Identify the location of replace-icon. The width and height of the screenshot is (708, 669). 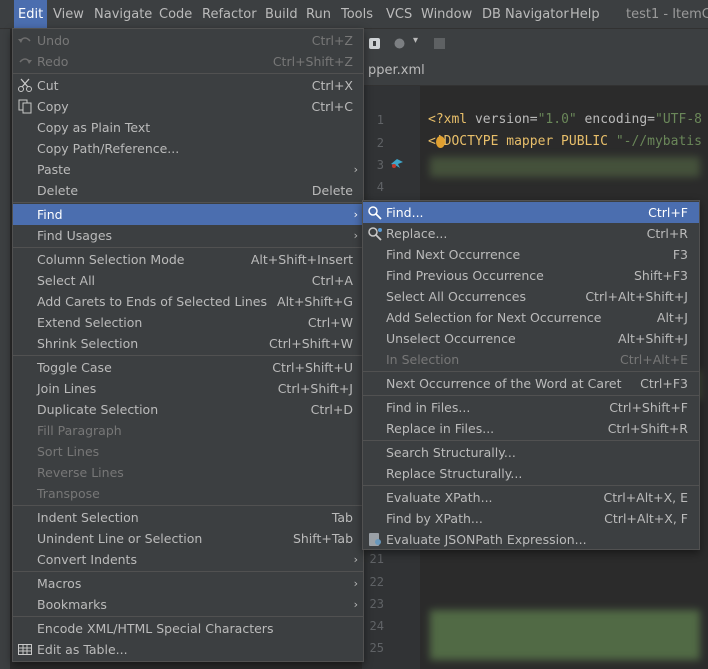
(375, 234).